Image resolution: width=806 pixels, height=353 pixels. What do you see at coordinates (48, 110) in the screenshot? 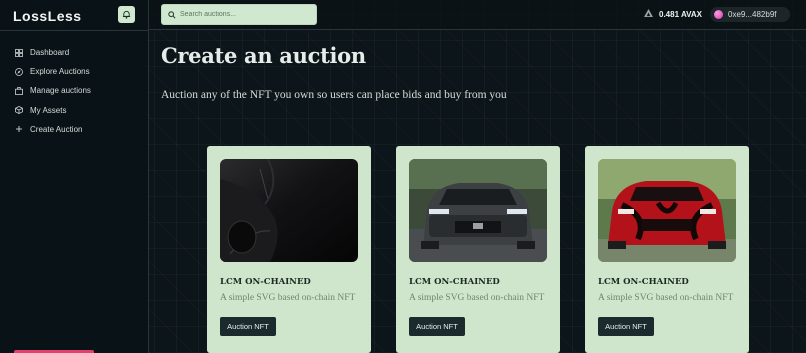
I see `sidebar-item-label: My Assets` at bounding box center [48, 110].